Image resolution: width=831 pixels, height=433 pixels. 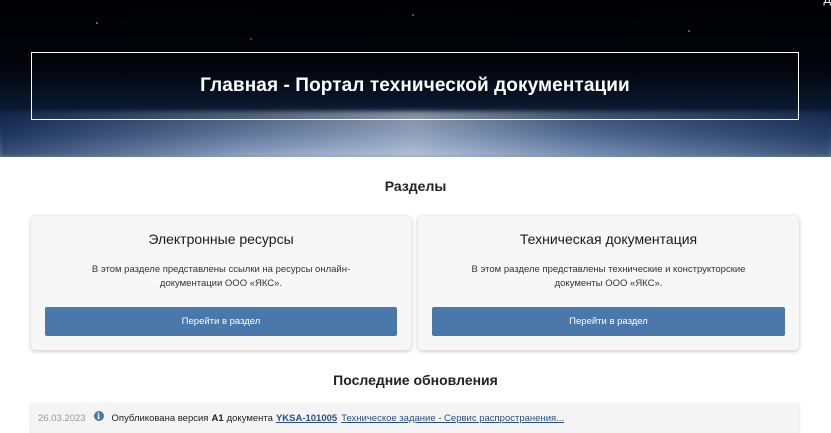 I want to click on document-code-link: YKSA-101005, so click(x=306, y=418).